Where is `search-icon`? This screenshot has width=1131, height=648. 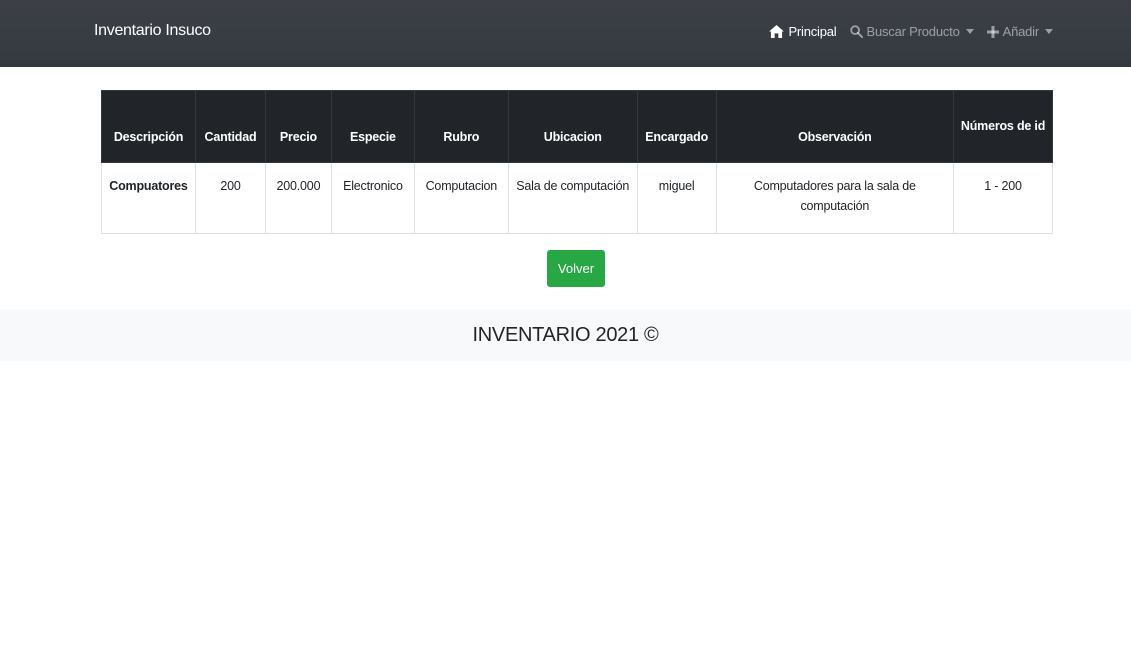 search-icon is located at coordinates (856, 31).